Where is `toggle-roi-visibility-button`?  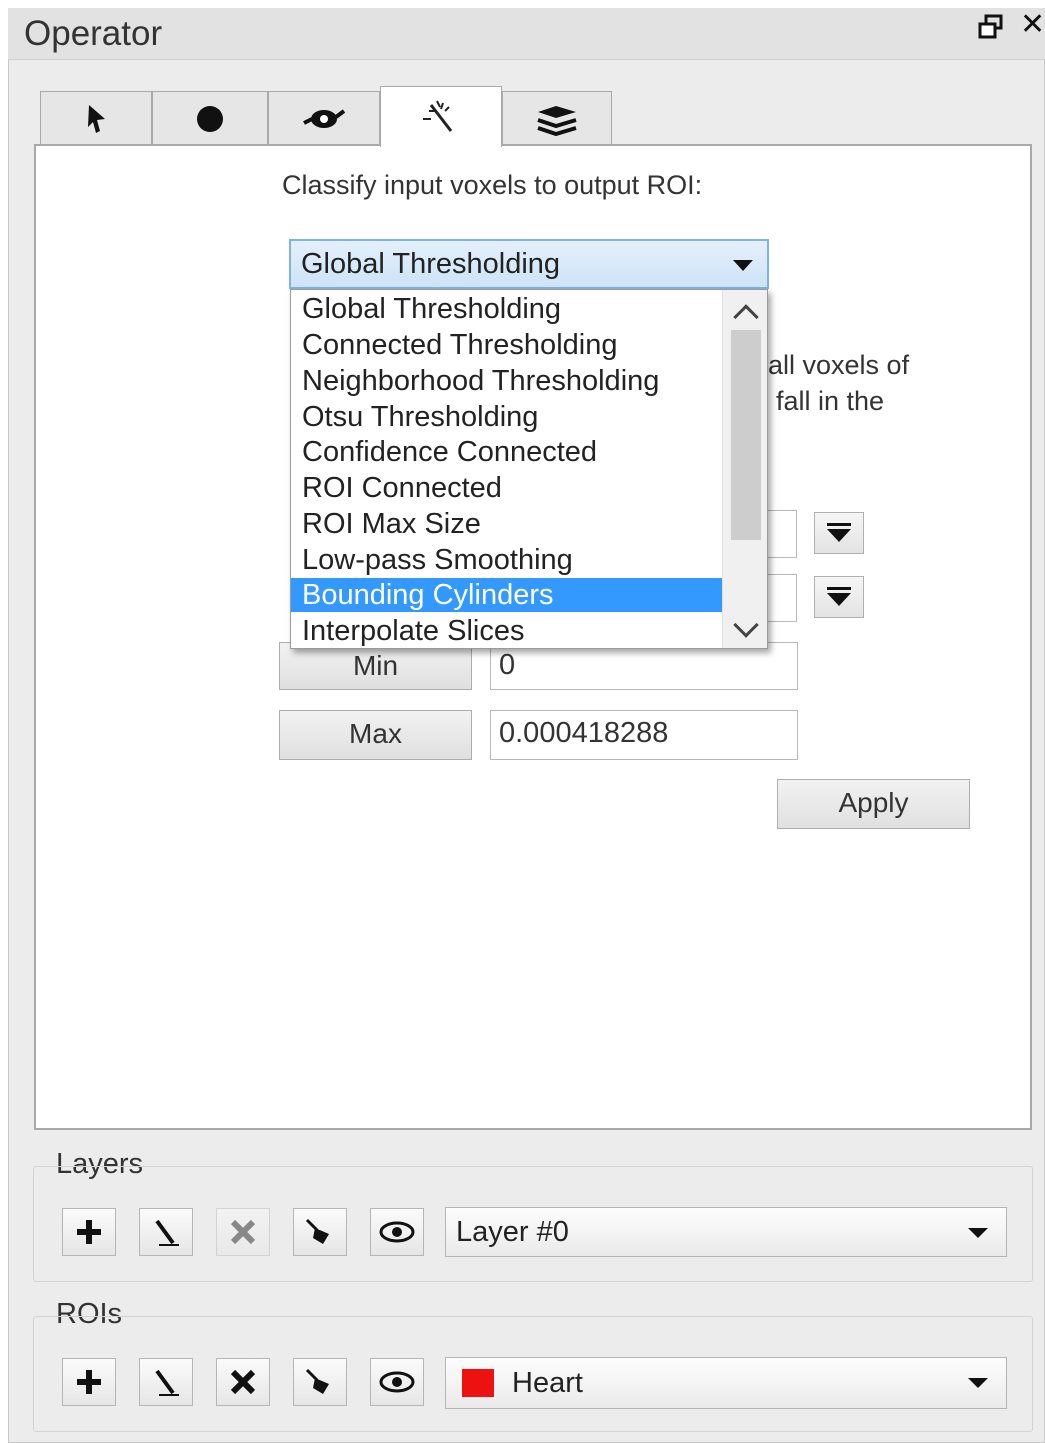
toggle-roi-visibility-button is located at coordinates (397, 1382).